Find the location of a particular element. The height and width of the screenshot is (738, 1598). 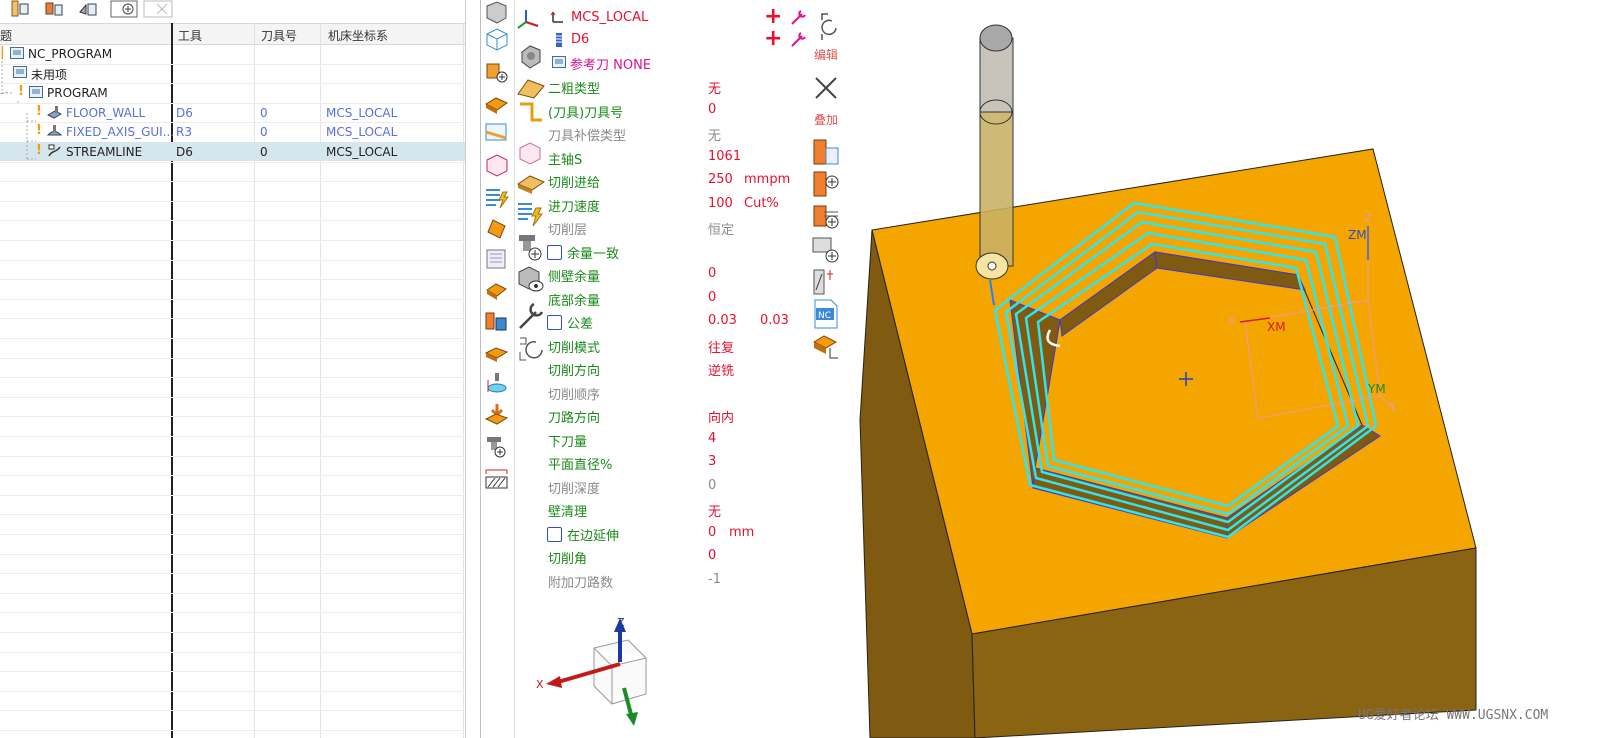

edit-tool-wrench-icon is located at coordinates (798, 40).